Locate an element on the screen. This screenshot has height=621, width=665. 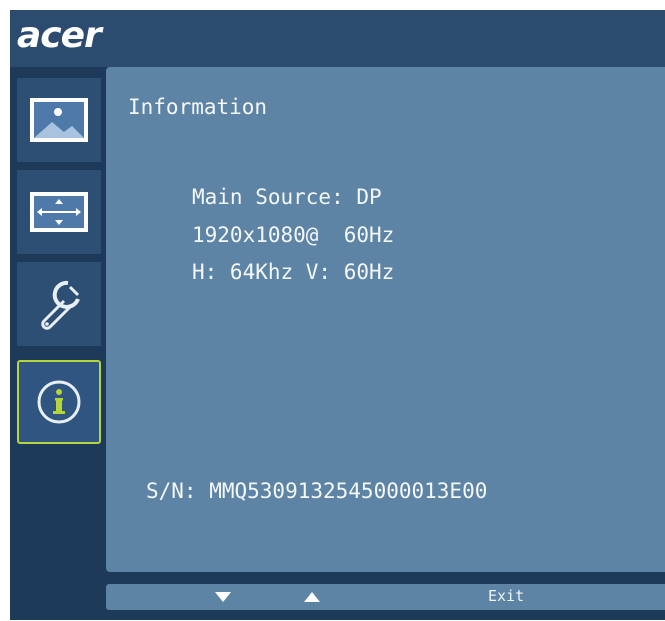
sidebar-item-picture is located at coordinates (59, 120).